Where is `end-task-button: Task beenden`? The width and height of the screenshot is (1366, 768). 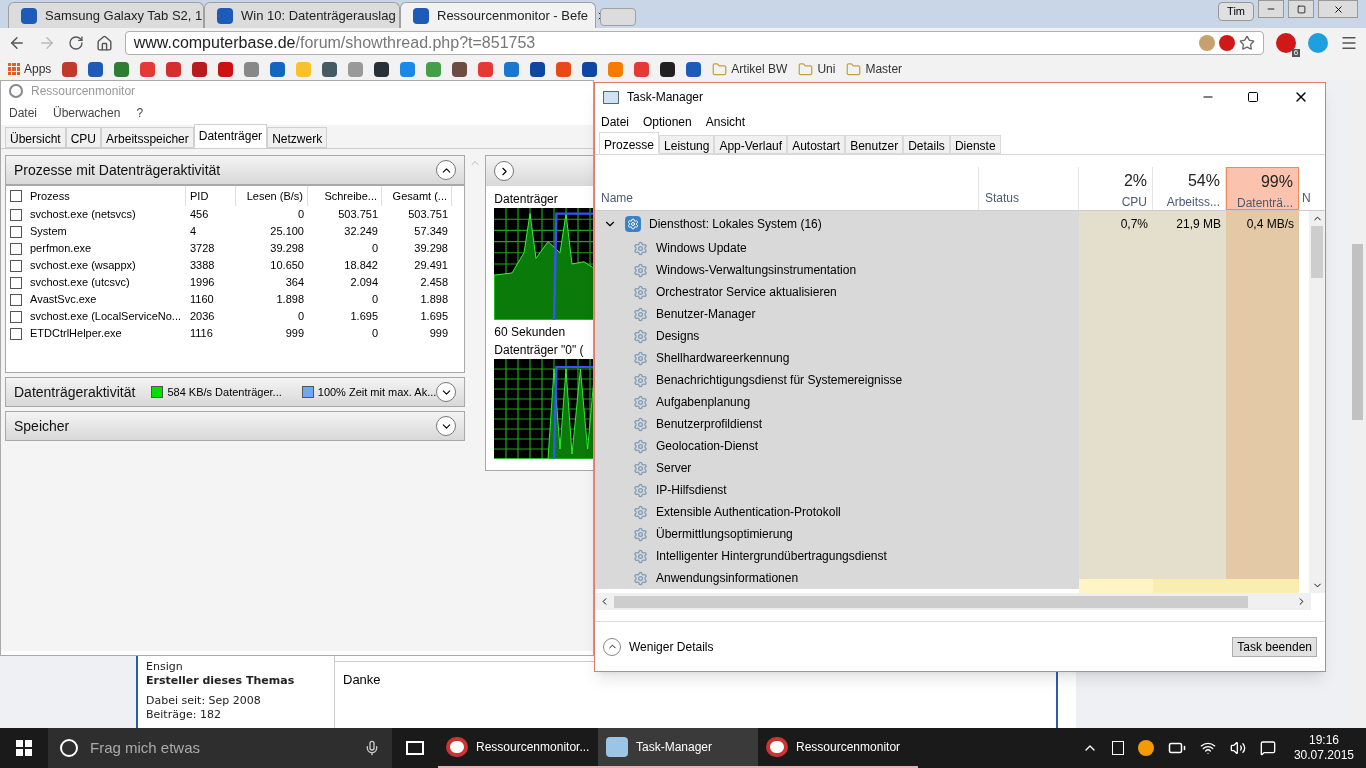
end-task-button: Task beenden is located at coordinates (1274, 646).